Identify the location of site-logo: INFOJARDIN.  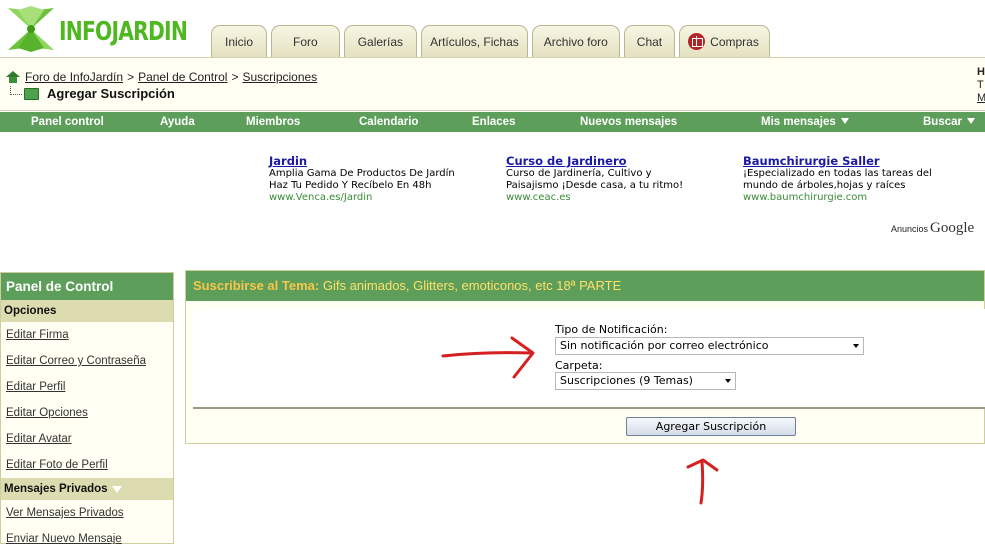
(96, 29).